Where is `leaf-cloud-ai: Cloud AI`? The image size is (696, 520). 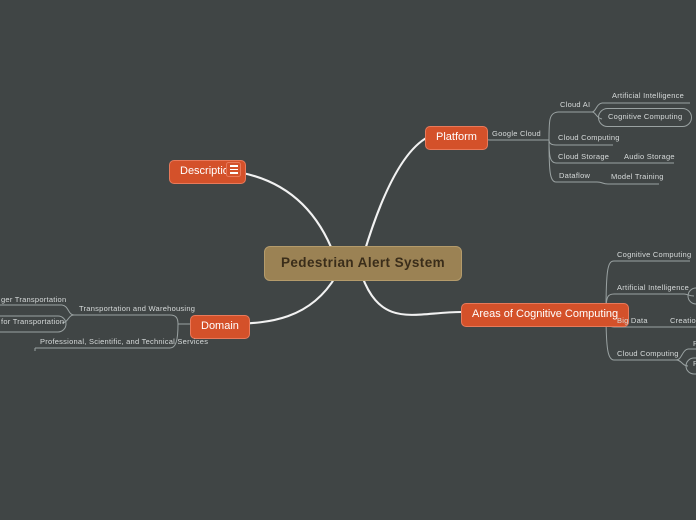
leaf-cloud-ai: Cloud AI is located at coordinates (575, 106).